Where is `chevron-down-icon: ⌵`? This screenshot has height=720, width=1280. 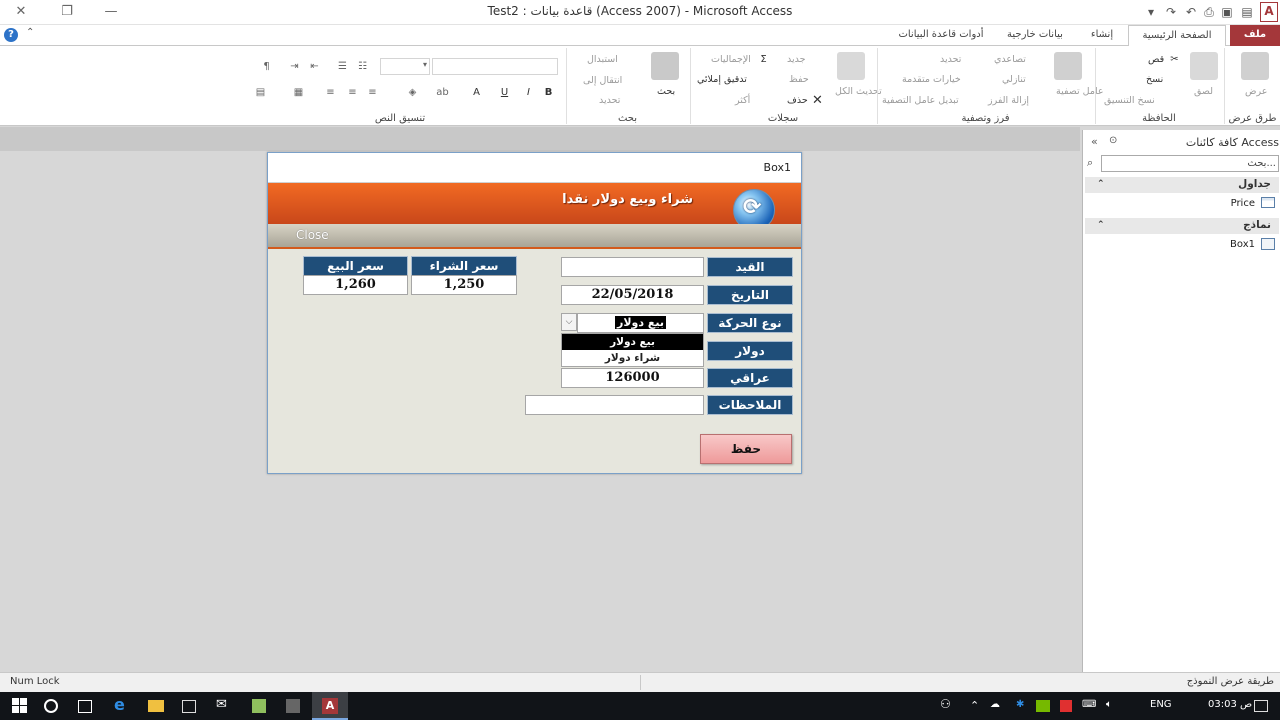
chevron-down-icon: ⌵ is located at coordinates (569, 322).